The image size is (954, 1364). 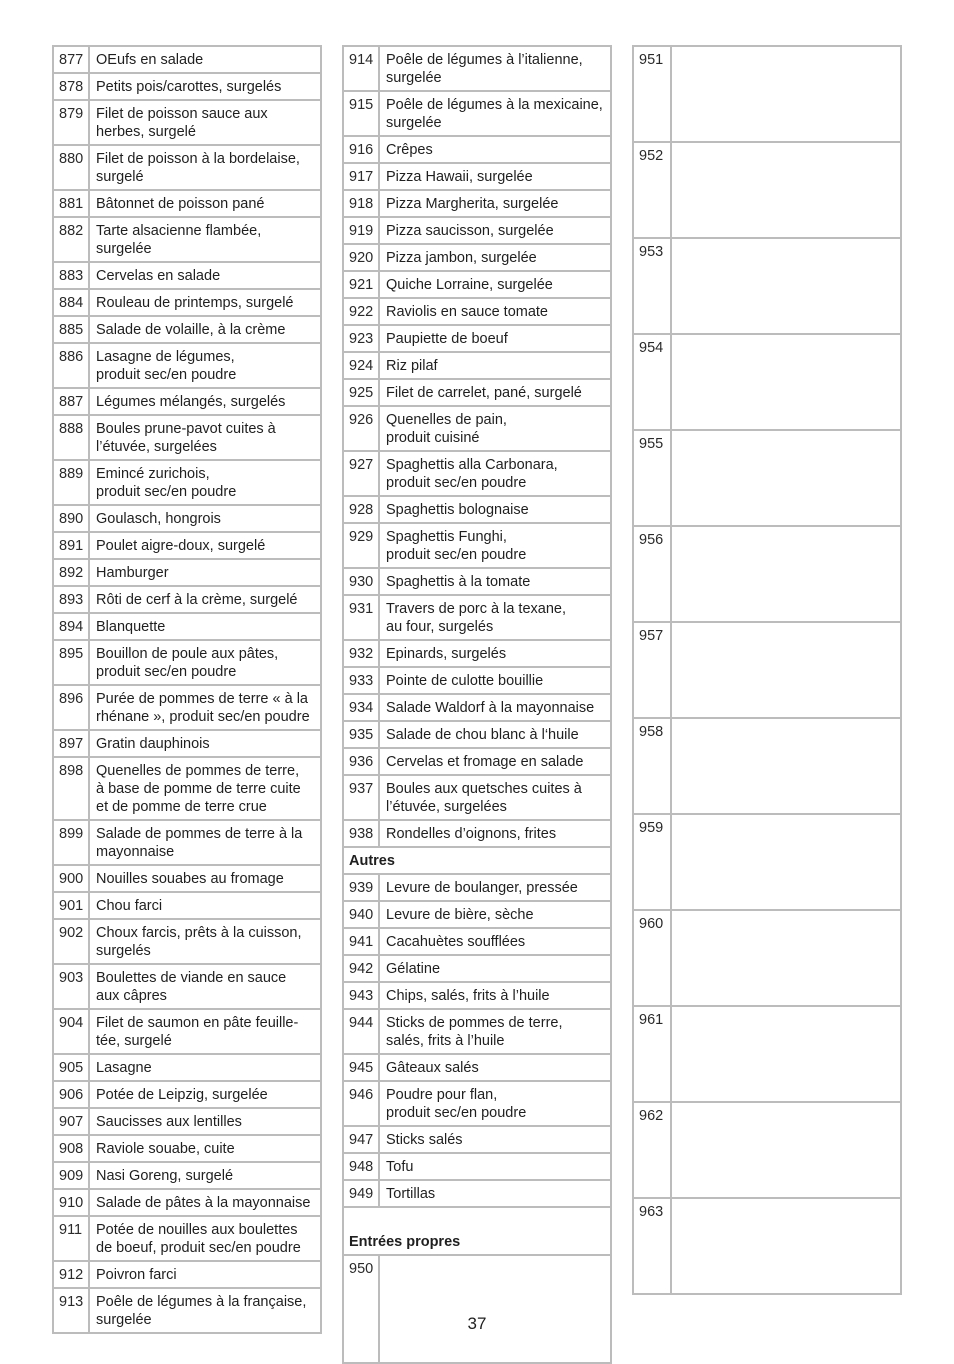 What do you see at coordinates (409, 150) in the screenshot?
I see `program-name: Crêpes` at bounding box center [409, 150].